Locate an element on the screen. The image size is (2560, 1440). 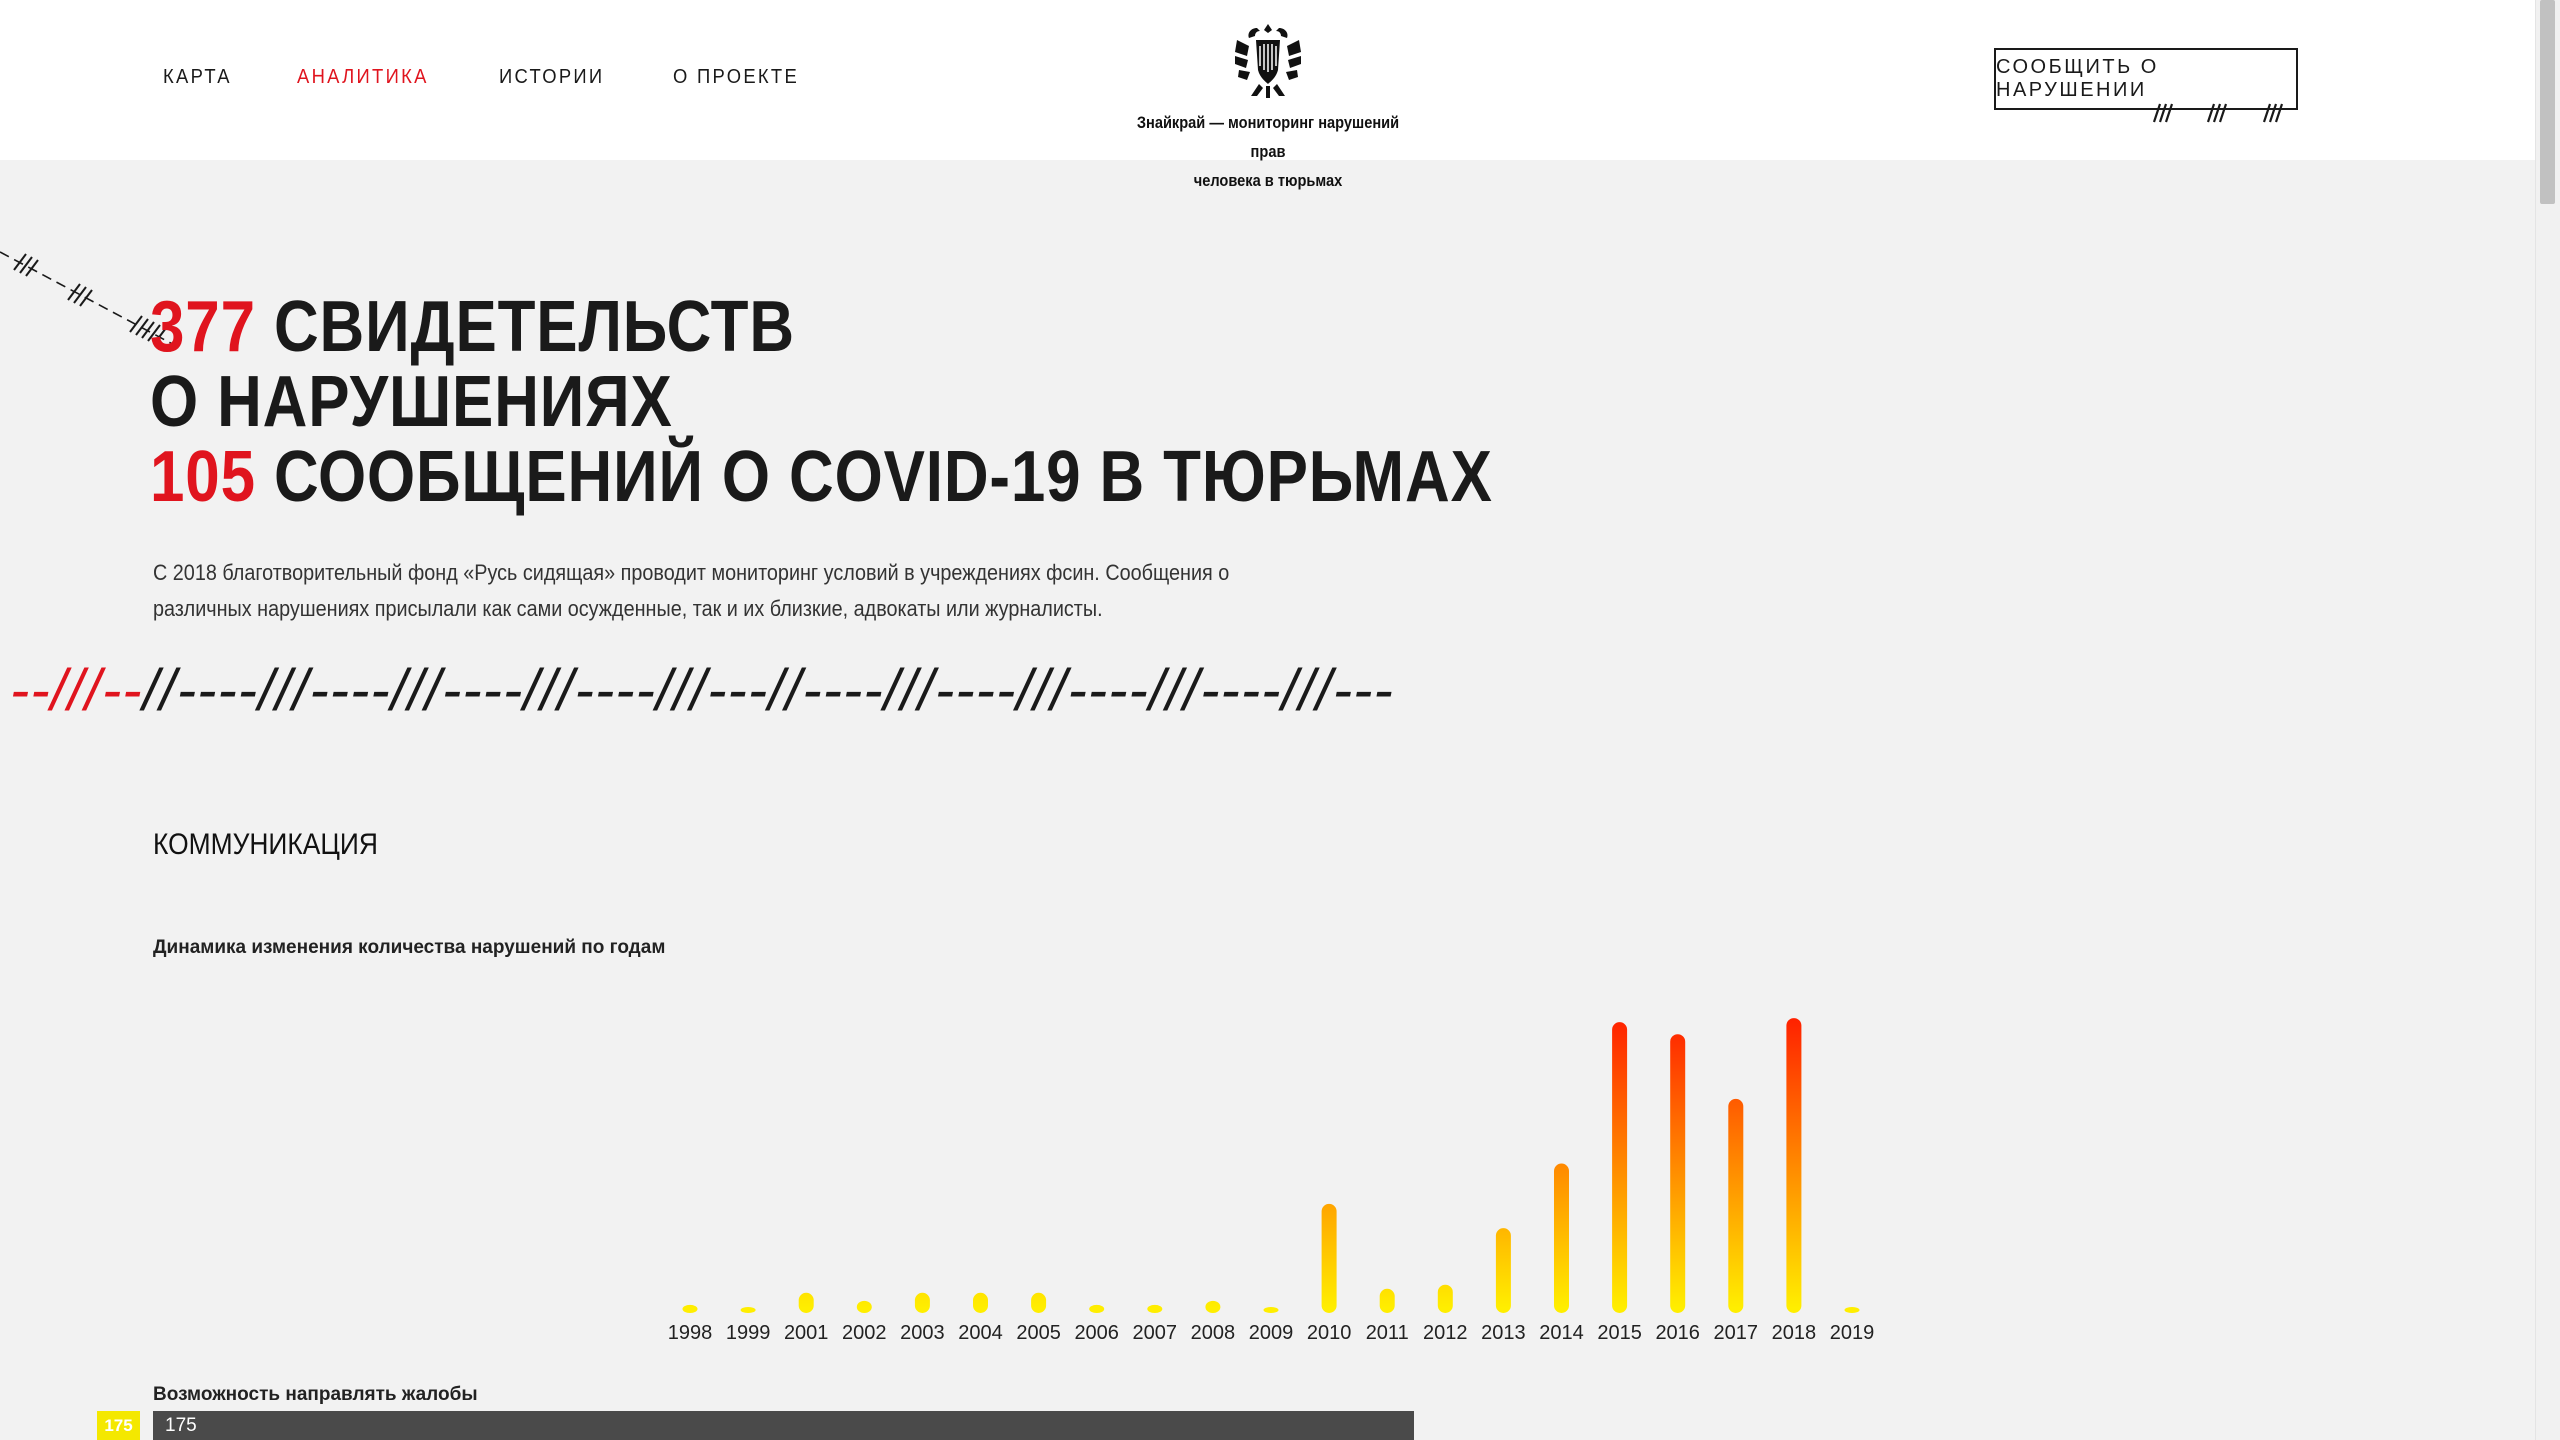
chart-tick-1998: 1998 is located at coordinates (690, 1333).